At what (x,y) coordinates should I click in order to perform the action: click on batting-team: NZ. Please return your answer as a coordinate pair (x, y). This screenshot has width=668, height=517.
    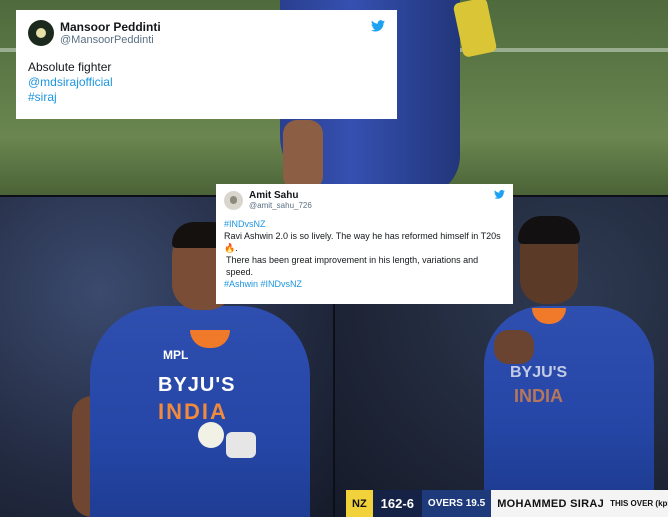
    Looking at the image, I should click on (359, 503).